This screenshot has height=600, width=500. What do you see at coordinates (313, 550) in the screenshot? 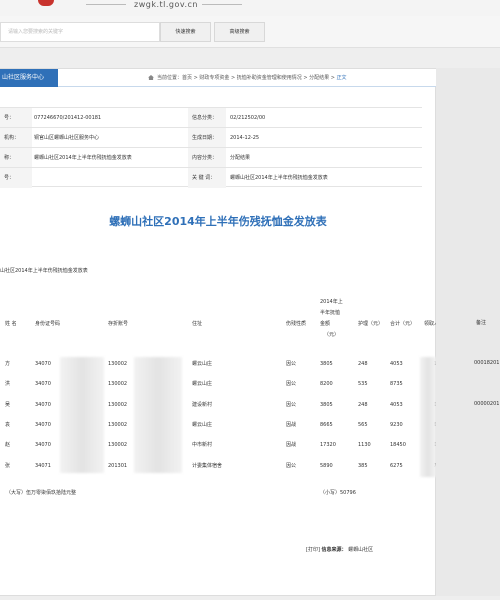
I see `print-link: [打印]` at bounding box center [313, 550].